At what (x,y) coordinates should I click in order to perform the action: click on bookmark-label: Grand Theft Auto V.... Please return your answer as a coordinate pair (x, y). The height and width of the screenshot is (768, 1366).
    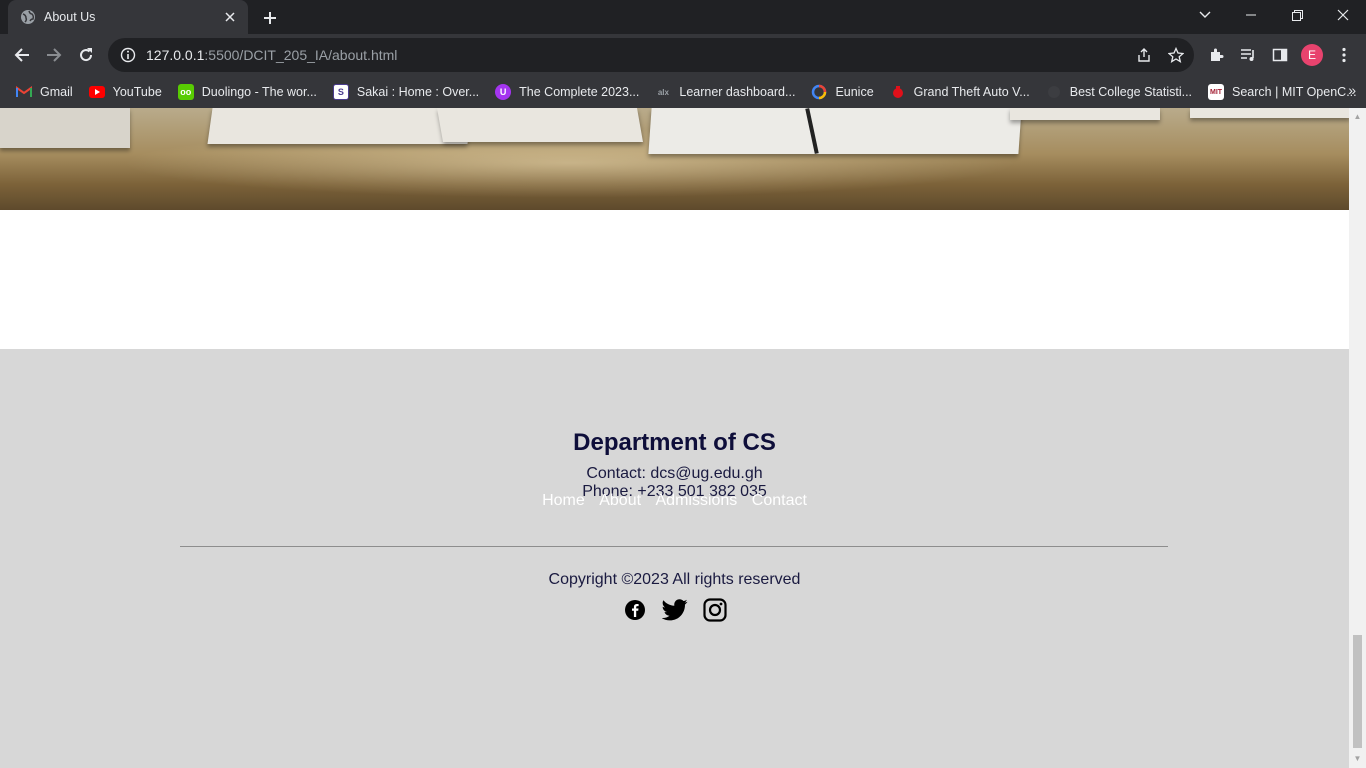
    Looking at the image, I should click on (971, 92).